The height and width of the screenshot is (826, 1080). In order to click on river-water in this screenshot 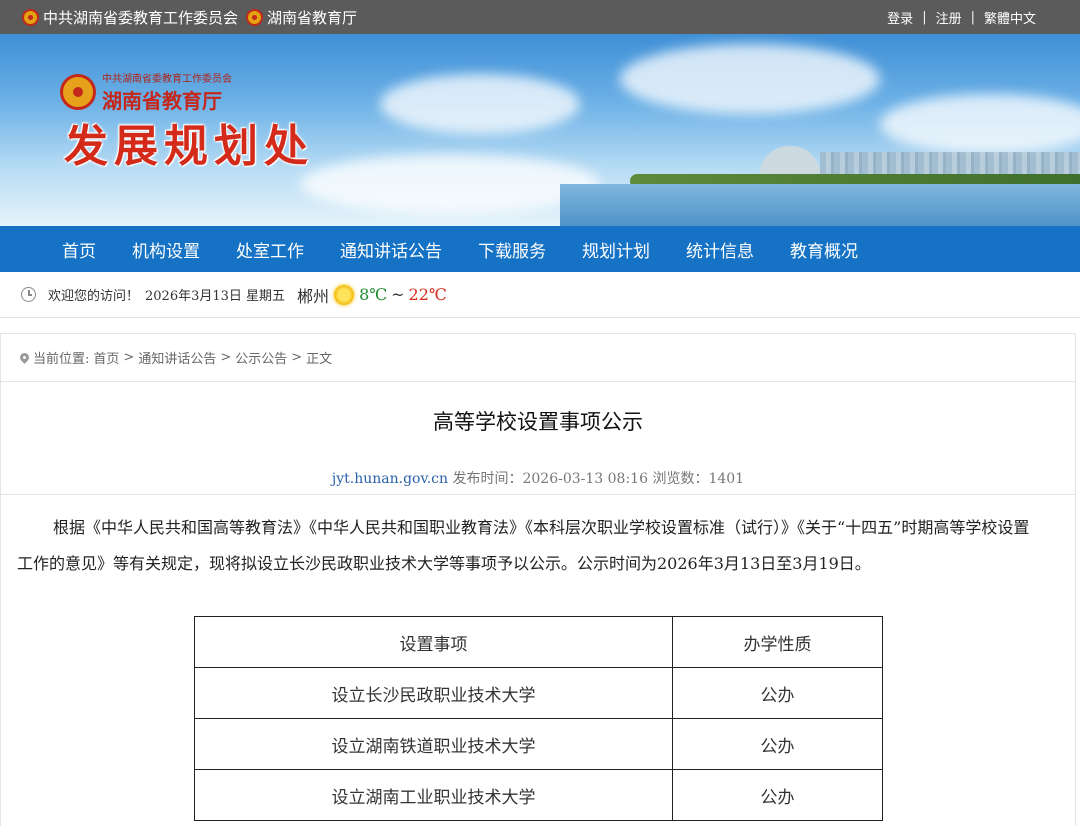, I will do `click(820, 205)`.